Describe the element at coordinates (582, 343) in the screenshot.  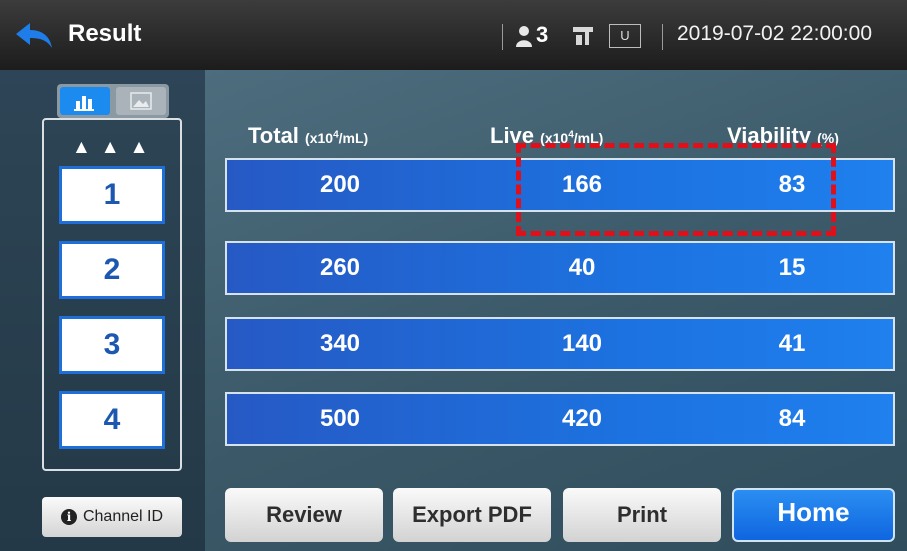
I see `cell-live: 140` at that location.